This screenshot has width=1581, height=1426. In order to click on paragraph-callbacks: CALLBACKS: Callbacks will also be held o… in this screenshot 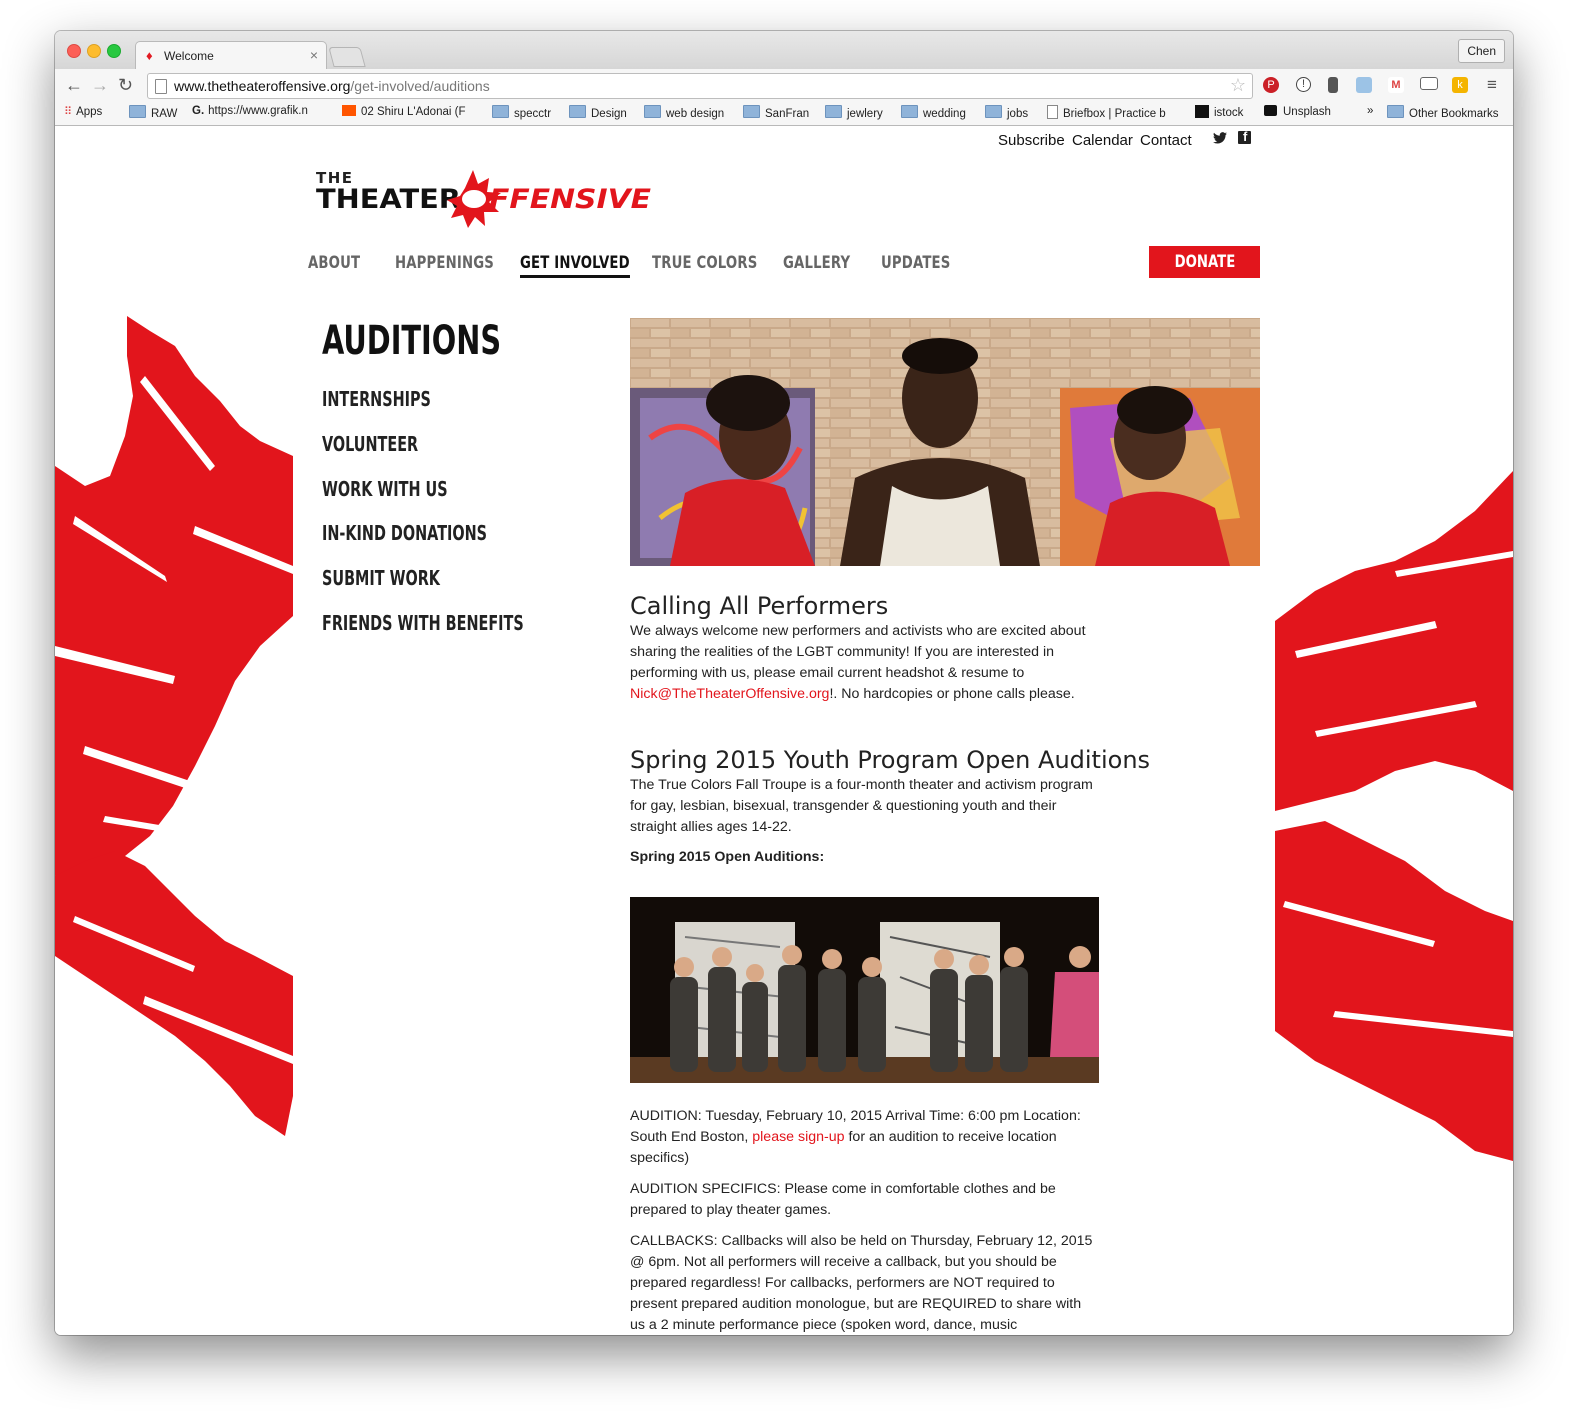, I will do `click(861, 1283)`.